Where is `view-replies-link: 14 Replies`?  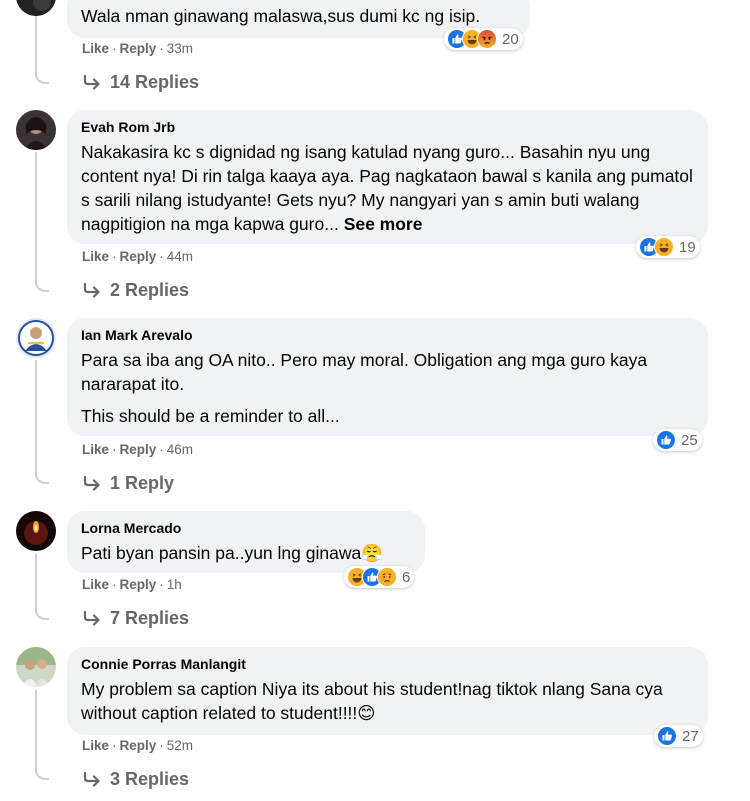
view-replies-link: 14 Replies is located at coordinates (140, 83).